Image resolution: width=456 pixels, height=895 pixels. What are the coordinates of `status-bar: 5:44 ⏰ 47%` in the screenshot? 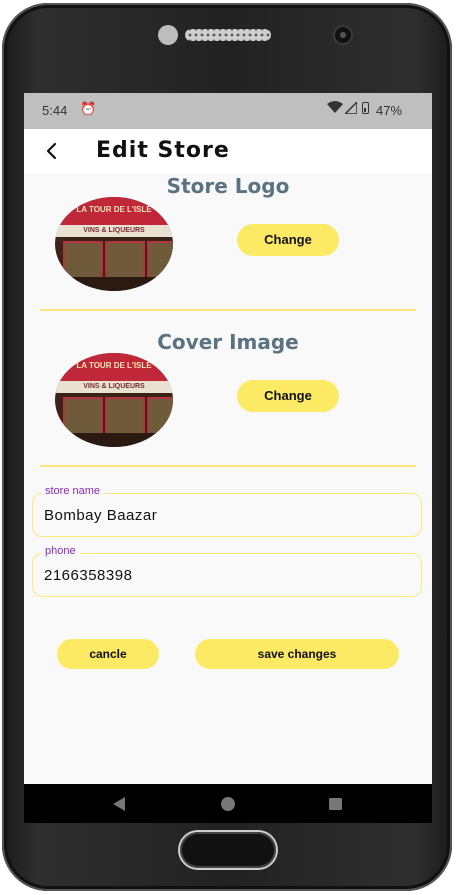 It's located at (228, 111).